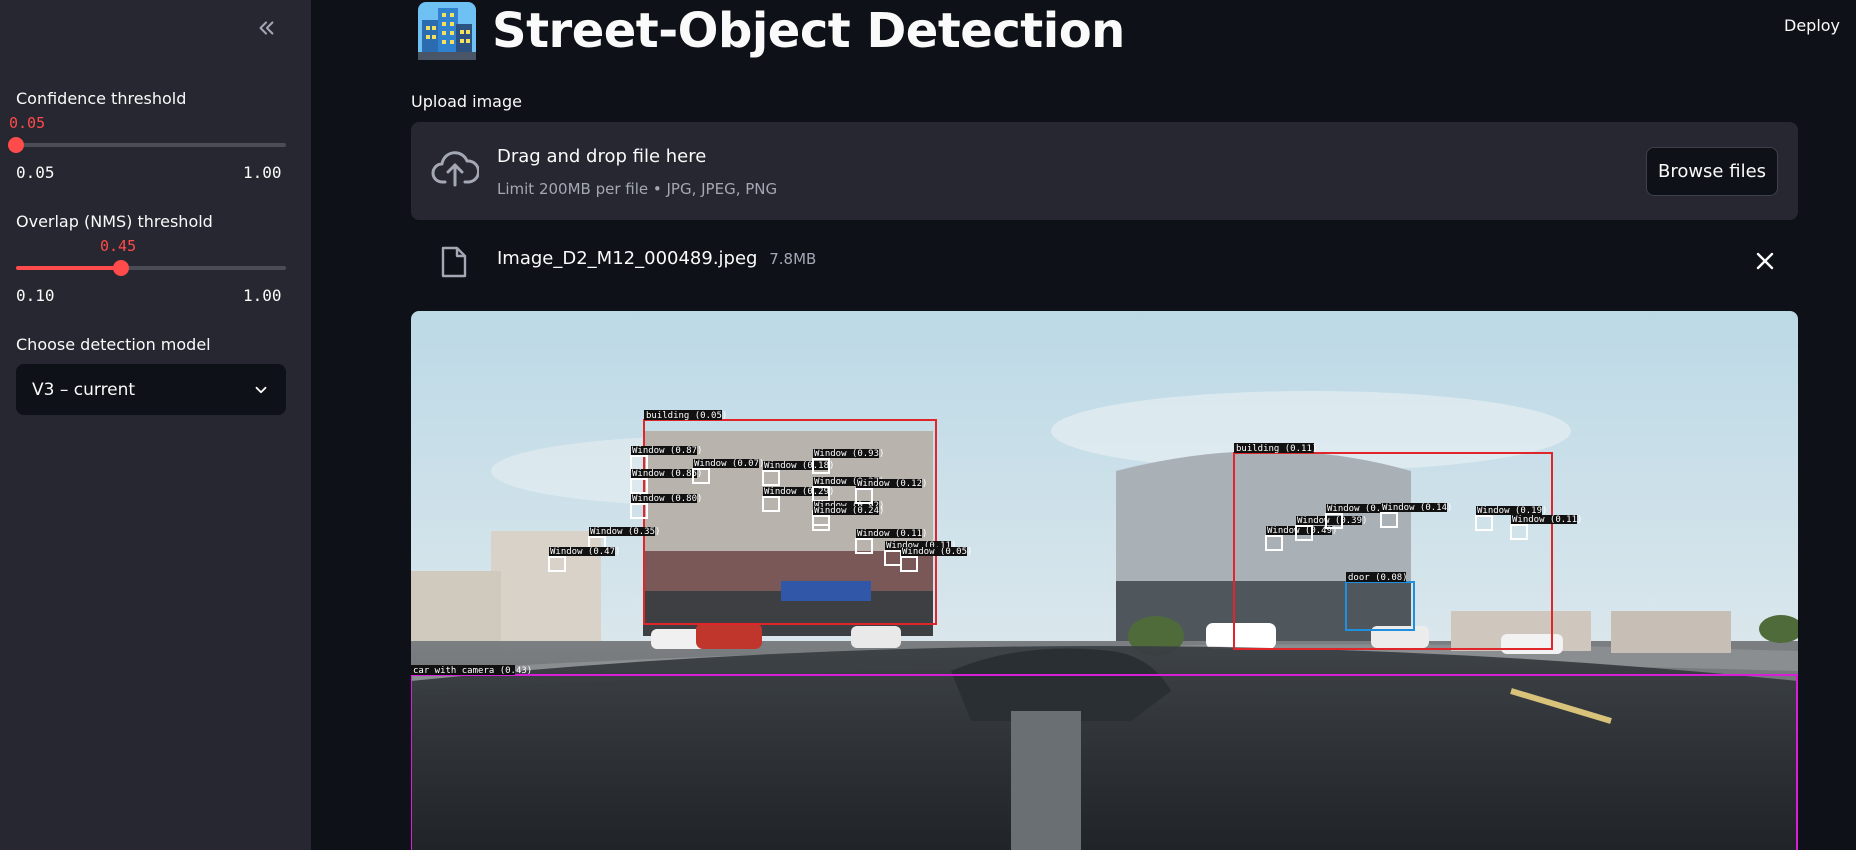 Image resolution: width=1856 pixels, height=850 pixels. I want to click on window-label: Window (0.47), so click(585, 552).